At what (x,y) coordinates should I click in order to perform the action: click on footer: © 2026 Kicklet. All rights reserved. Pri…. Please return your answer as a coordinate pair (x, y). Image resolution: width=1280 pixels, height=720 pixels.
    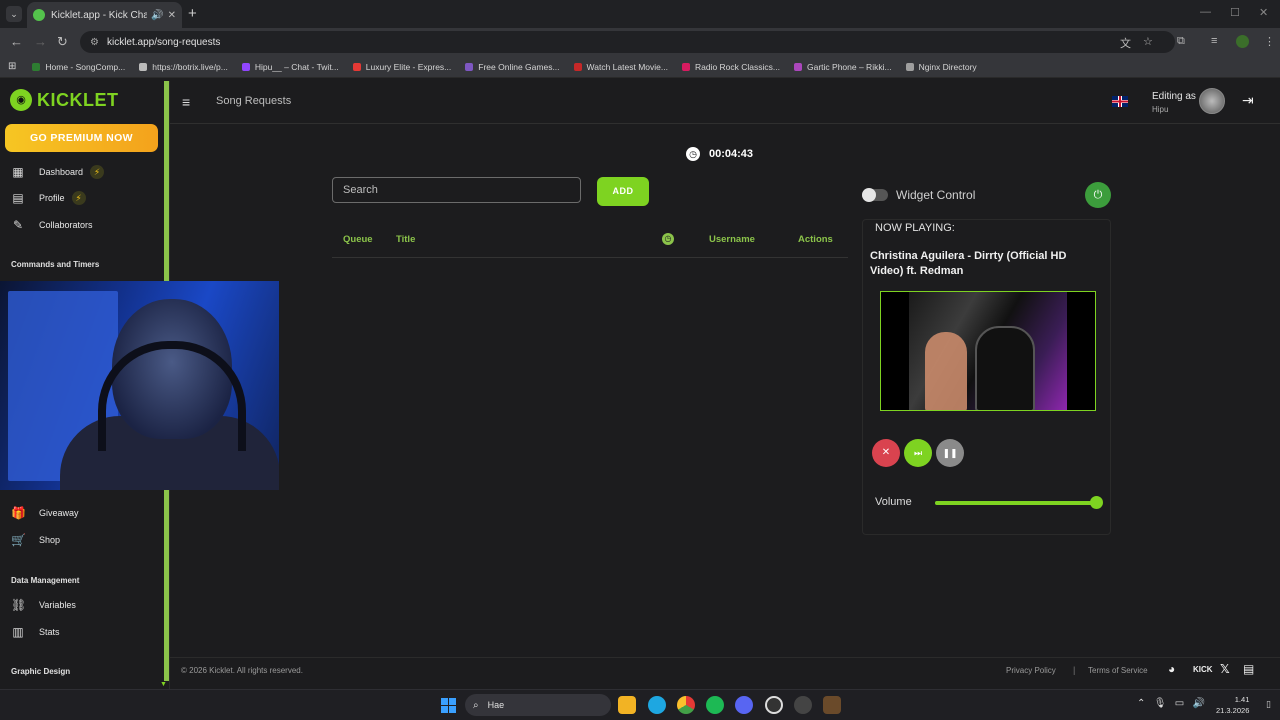
    Looking at the image, I should click on (725, 672).